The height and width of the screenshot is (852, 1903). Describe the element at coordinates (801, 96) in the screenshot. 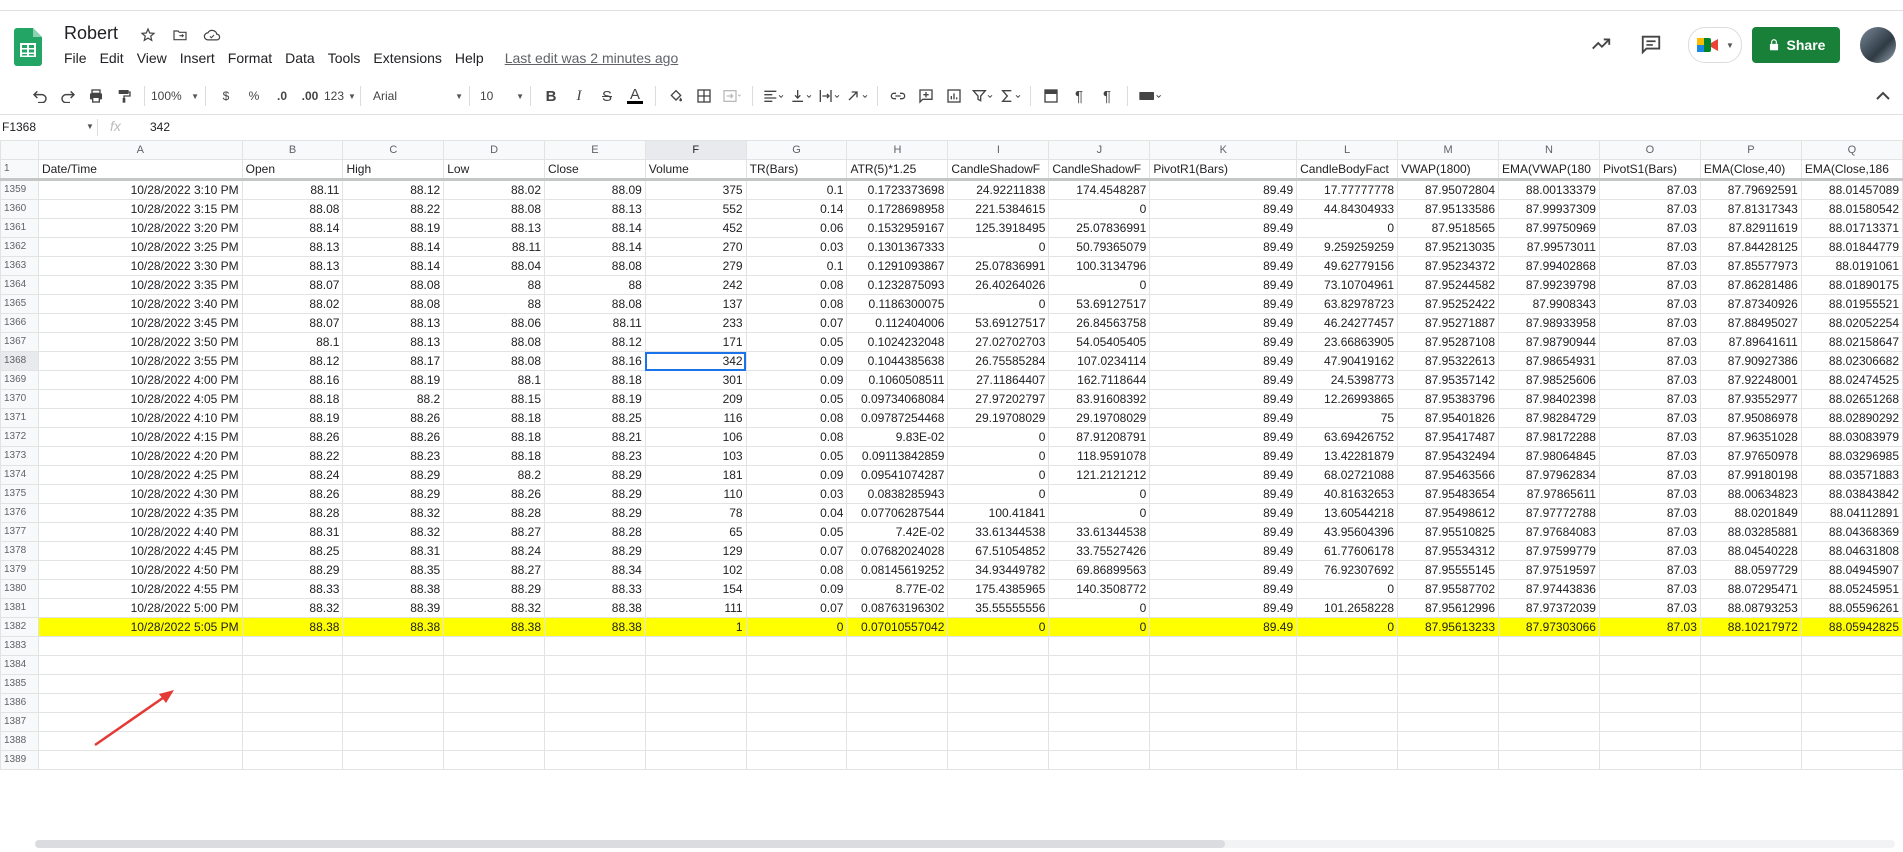

I see `vertical-align-icon` at that location.